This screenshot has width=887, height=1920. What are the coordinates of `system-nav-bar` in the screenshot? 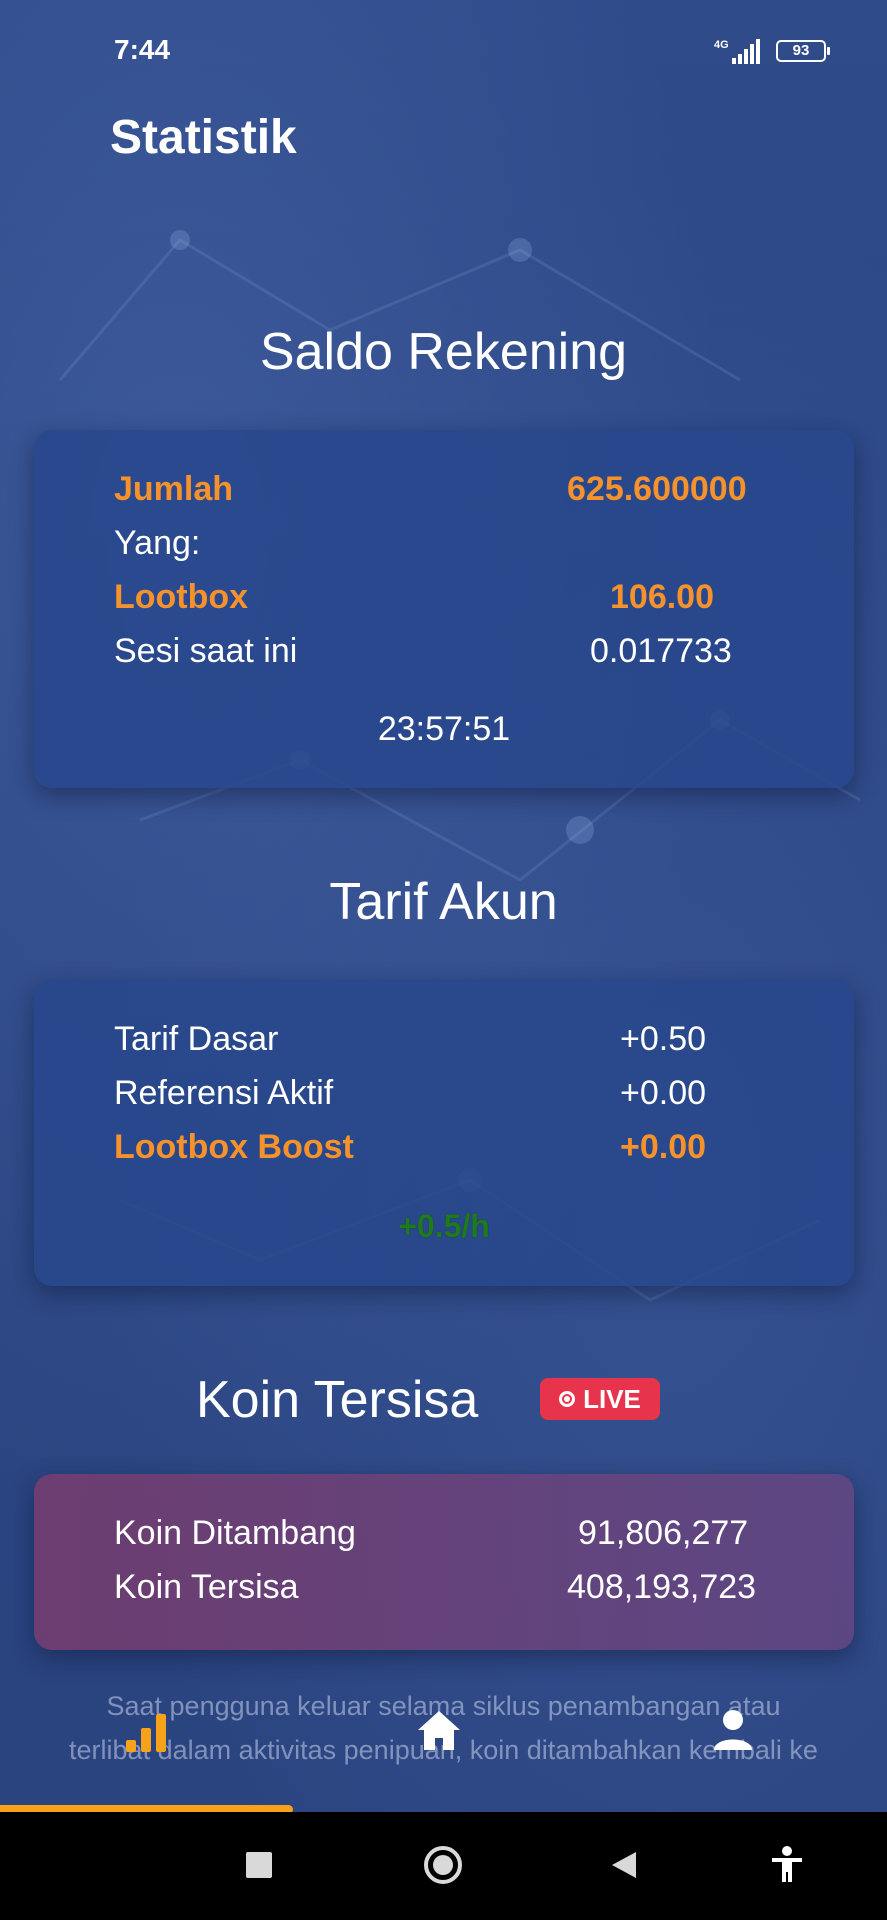 It's located at (443, 1866).